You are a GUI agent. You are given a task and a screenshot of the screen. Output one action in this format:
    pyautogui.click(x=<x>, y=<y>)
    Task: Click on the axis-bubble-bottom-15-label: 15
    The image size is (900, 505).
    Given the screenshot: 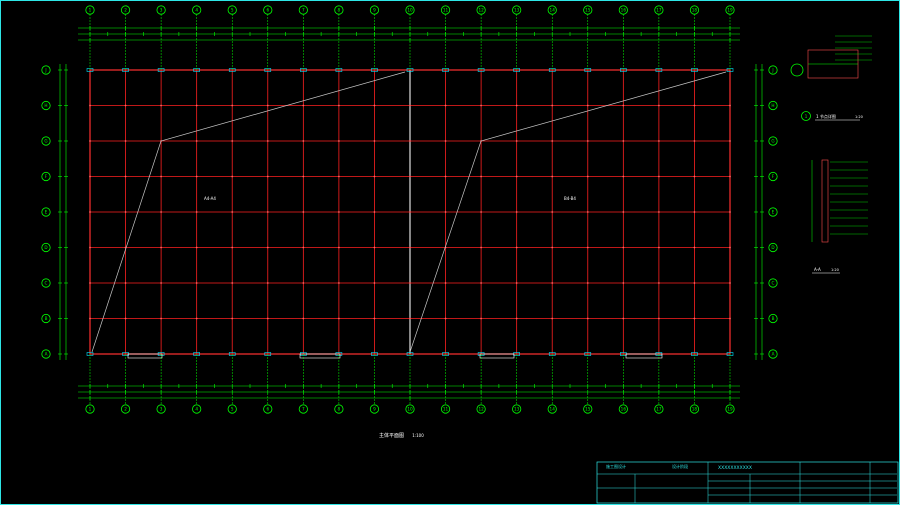 What is the action you would take?
    pyautogui.click(x=588, y=409)
    